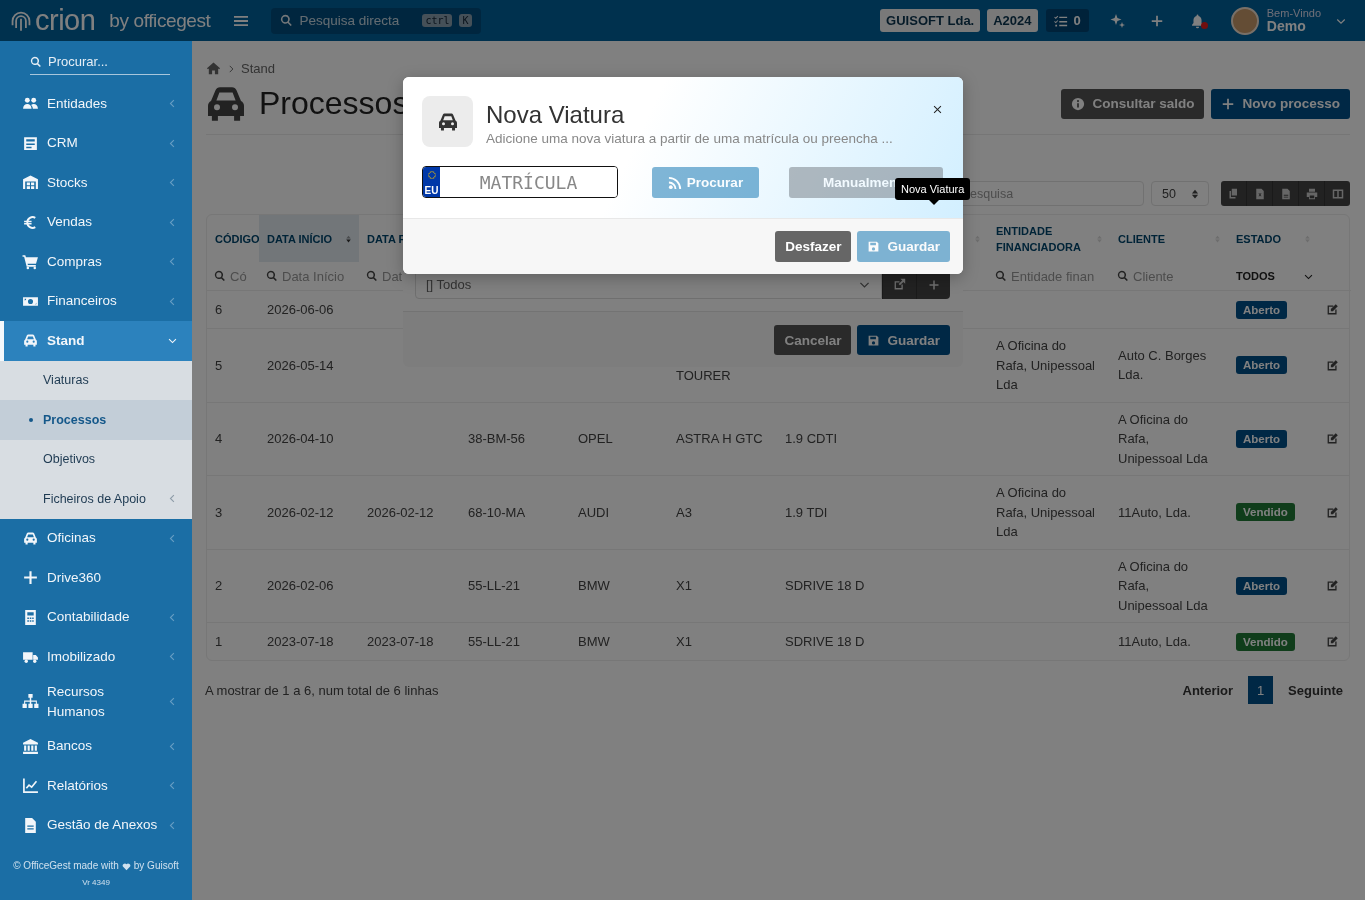  I want to click on sidebar-item: Entidades, so click(96, 104).